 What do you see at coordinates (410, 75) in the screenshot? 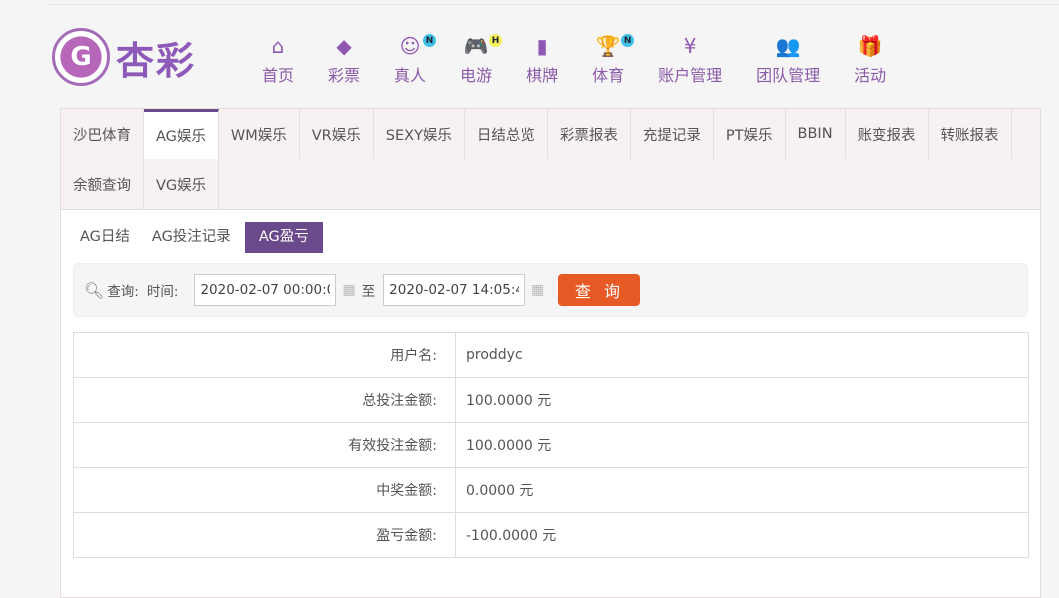
I see `nav-item-label: 真人` at bounding box center [410, 75].